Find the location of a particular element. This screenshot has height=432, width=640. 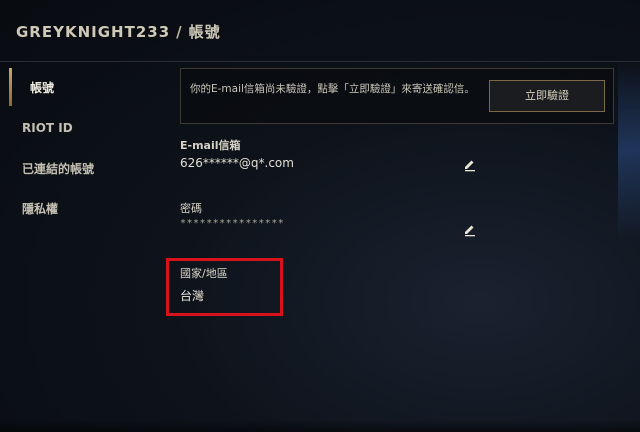

edit-password-icon is located at coordinates (470, 231).